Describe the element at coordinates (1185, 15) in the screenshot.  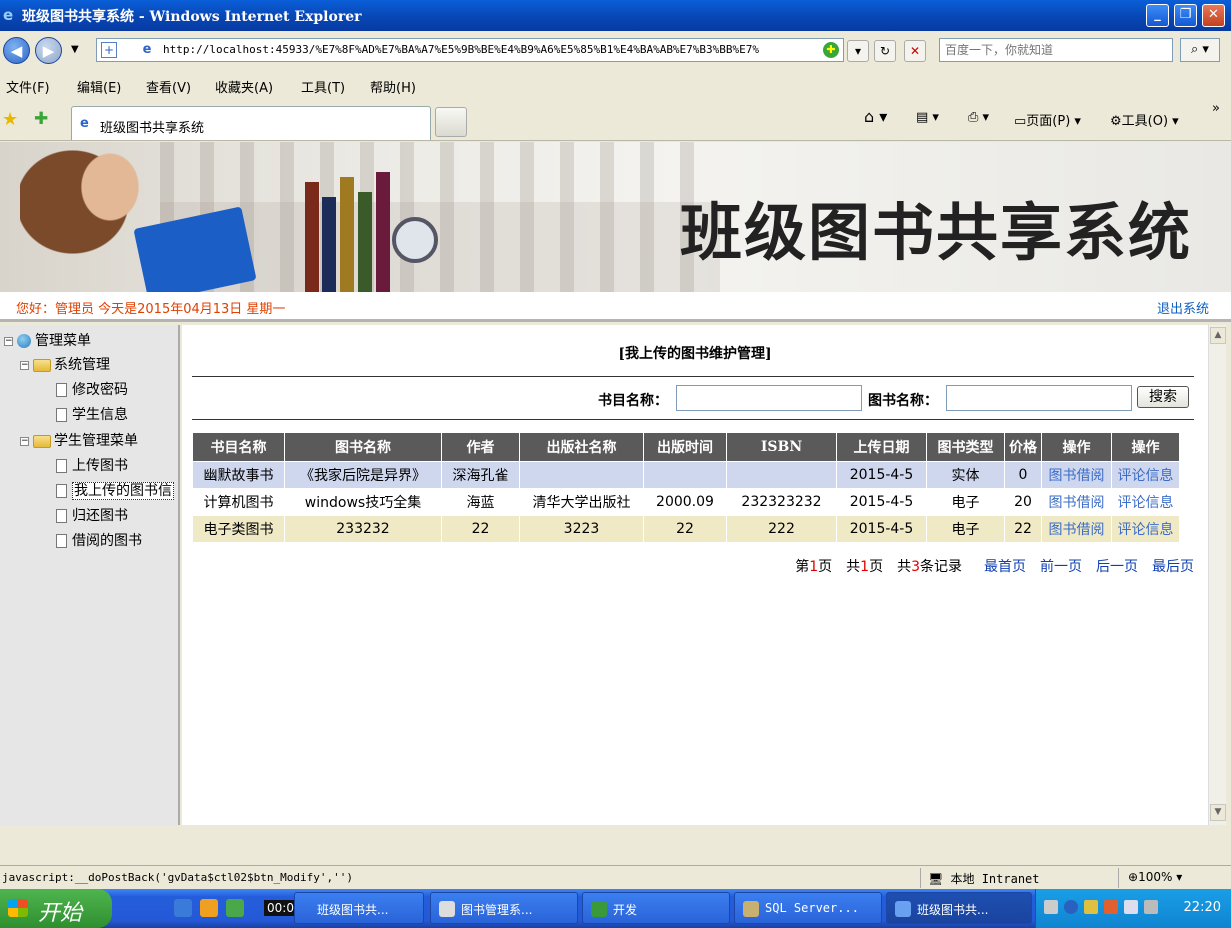
I see `restore-button: ❐` at that location.